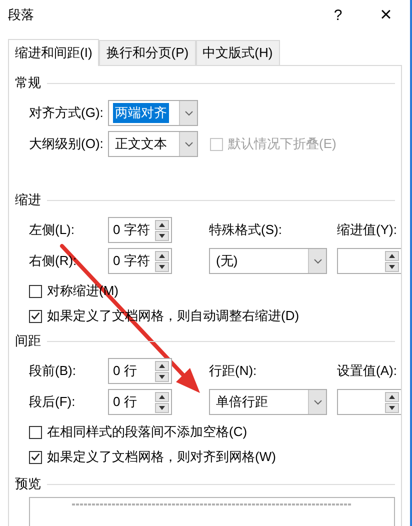 This screenshot has width=412, height=526. I want to click on dropdown: 单倍行距, so click(268, 402).